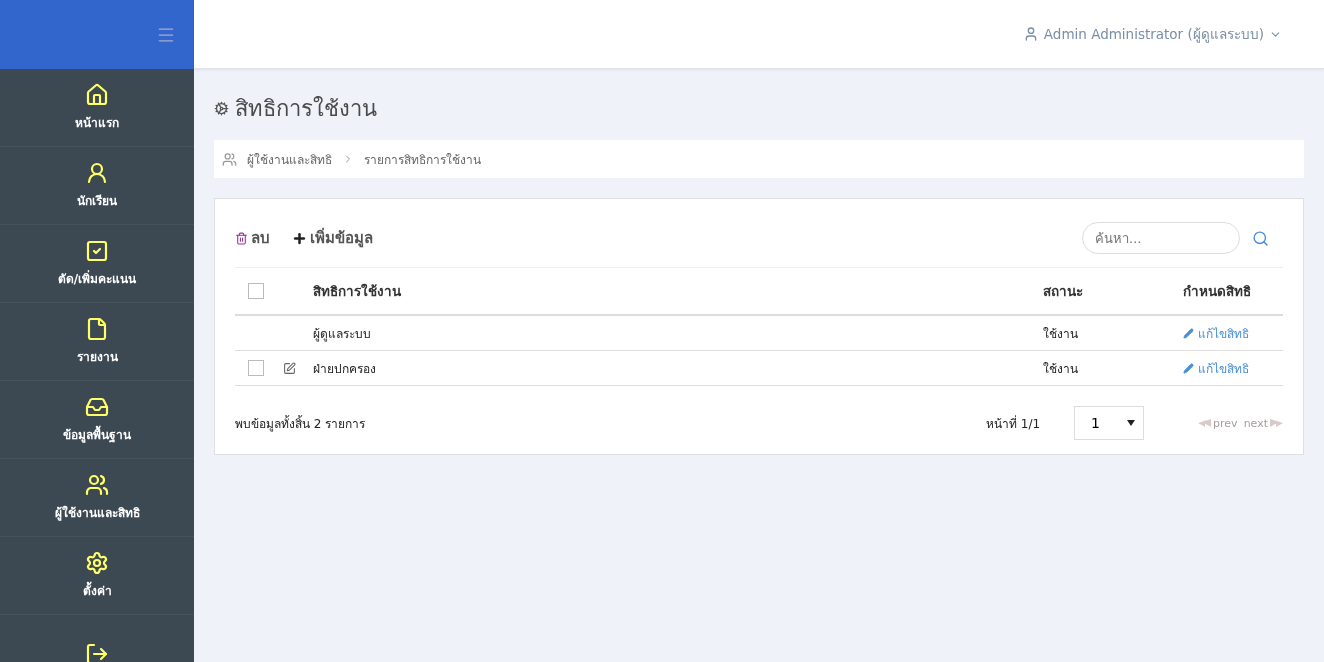 The image size is (1324, 662). Describe the element at coordinates (1063, 291) in the screenshot. I see `column-header: สถานะ` at that location.